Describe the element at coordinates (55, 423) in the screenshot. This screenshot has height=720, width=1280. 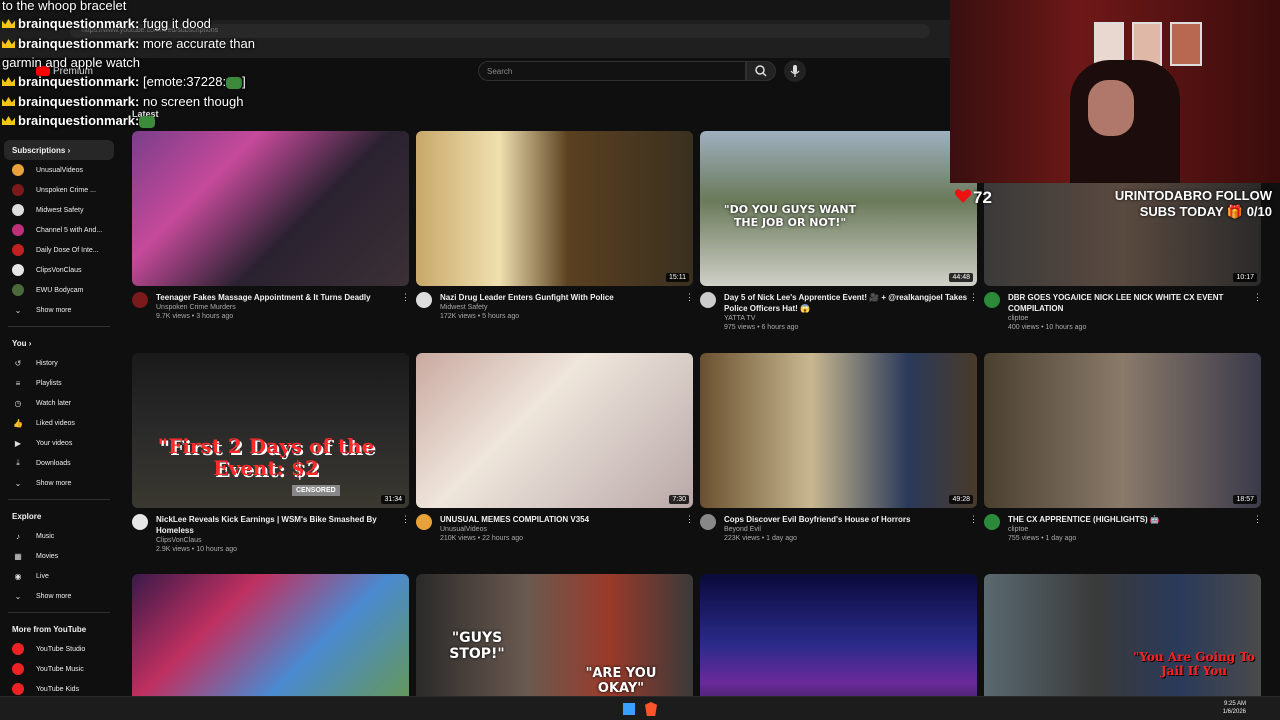
I see `sidebar-item-label: Liked videos` at that location.